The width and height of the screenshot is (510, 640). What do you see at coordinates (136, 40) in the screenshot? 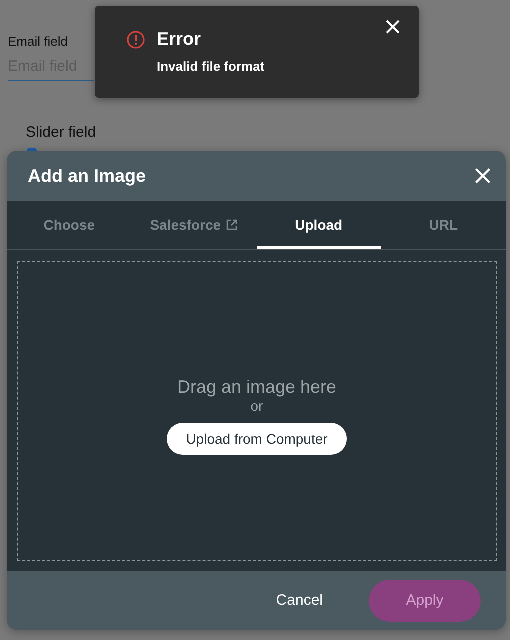
I see `alert-icon` at bounding box center [136, 40].